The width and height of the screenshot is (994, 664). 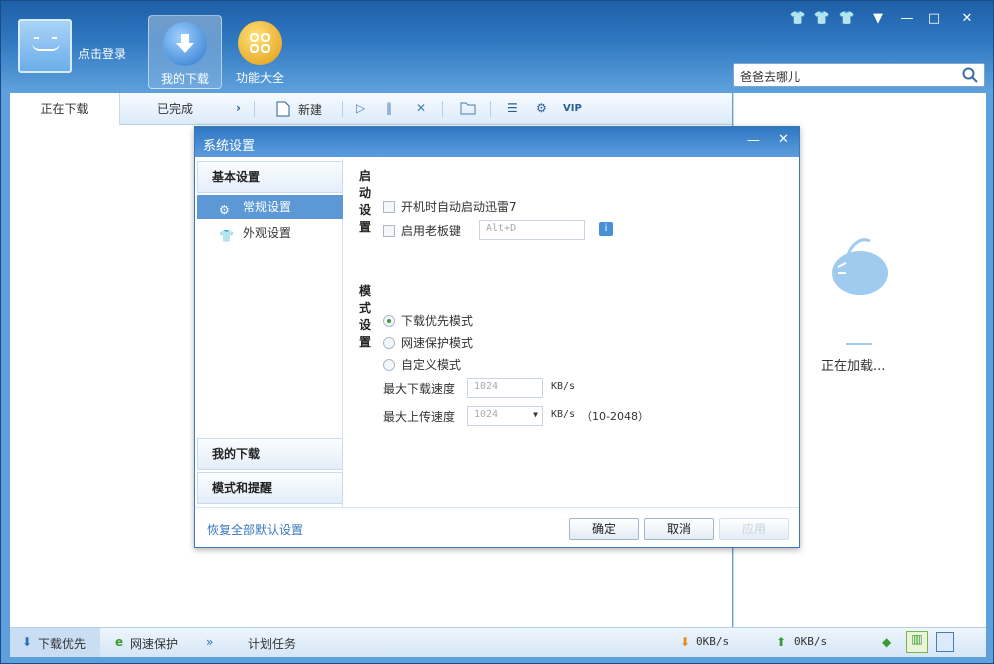 What do you see at coordinates (360, 108) in the screenshot?
I see `start-icon: ▷` at bounding box center [360, 108].